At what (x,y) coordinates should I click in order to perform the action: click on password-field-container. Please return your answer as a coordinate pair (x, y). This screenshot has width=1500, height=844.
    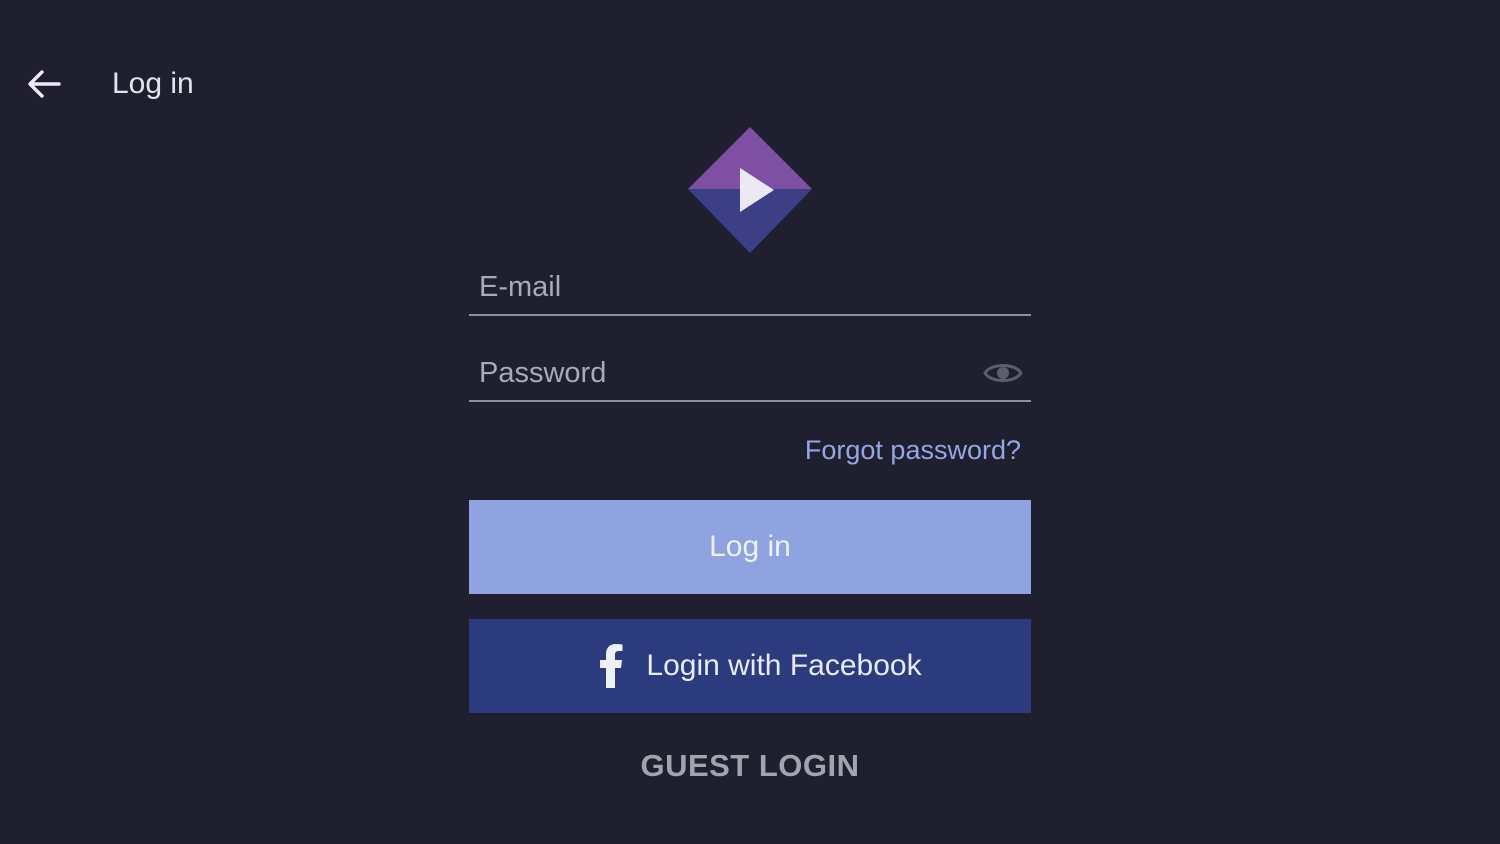
    Looking at the image, I should click on (750, 375).